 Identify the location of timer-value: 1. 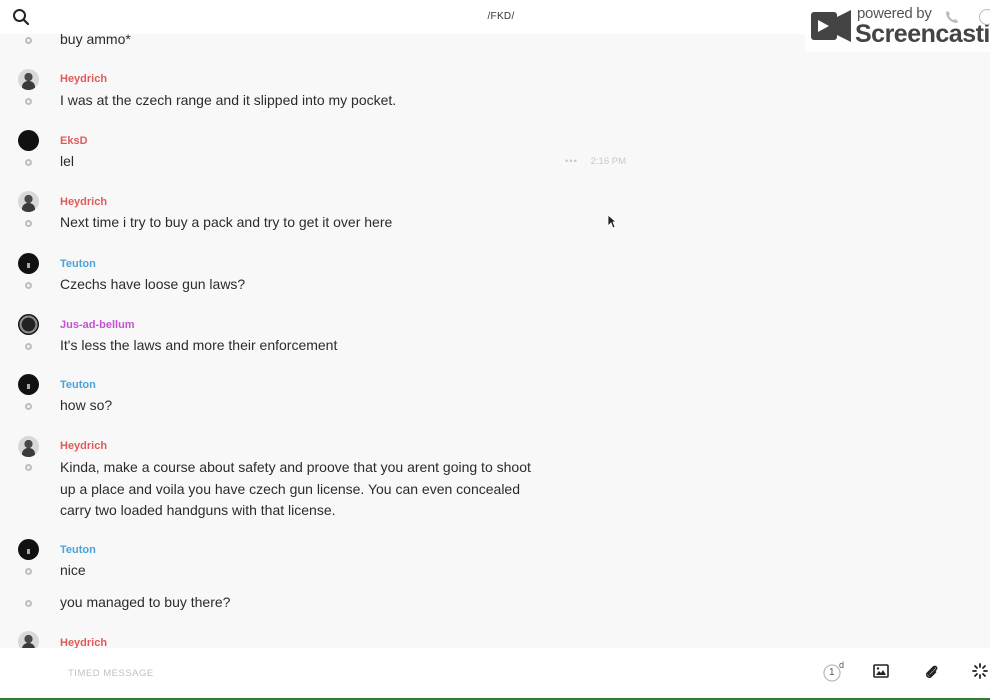
(832, 672).